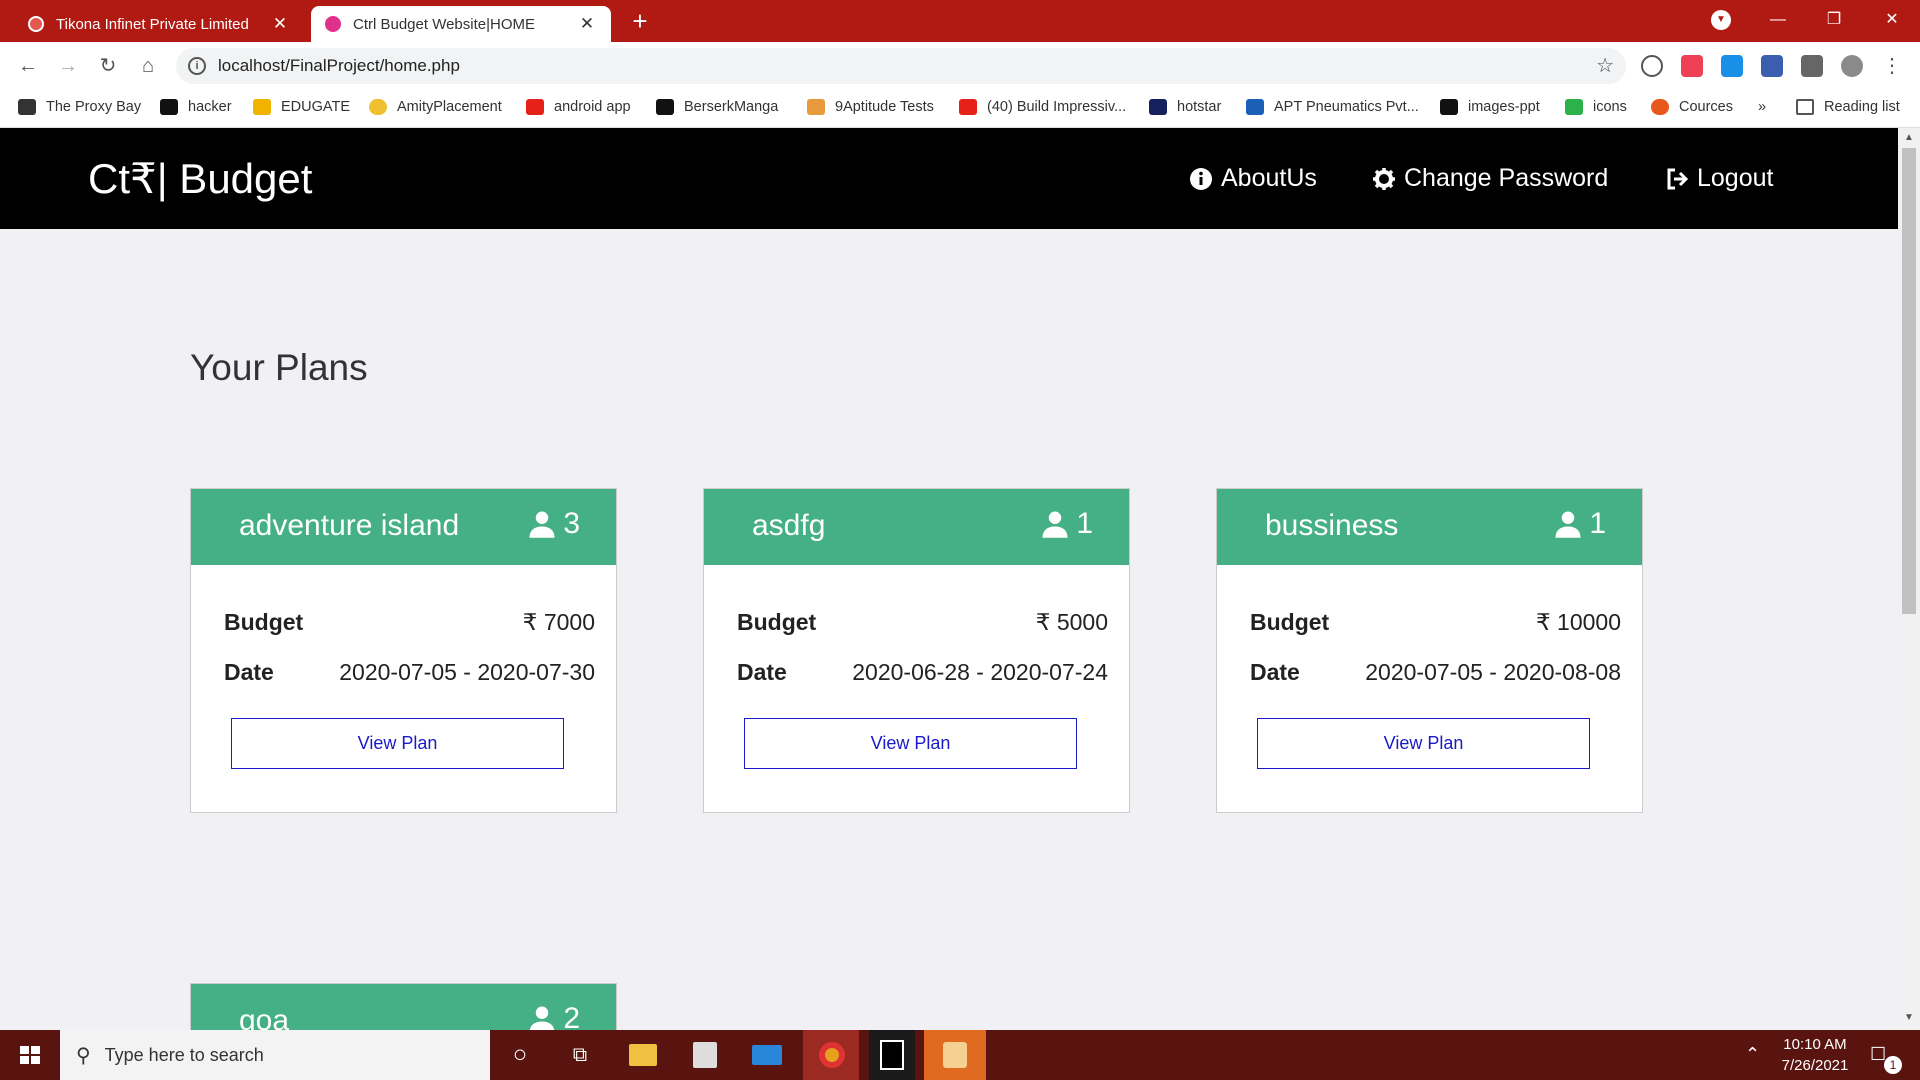 This screenshot has width=1920, height=1080. Describe the element at coordinates (1852, 66) in the screenshot. I see `profile-avatar` at that location.